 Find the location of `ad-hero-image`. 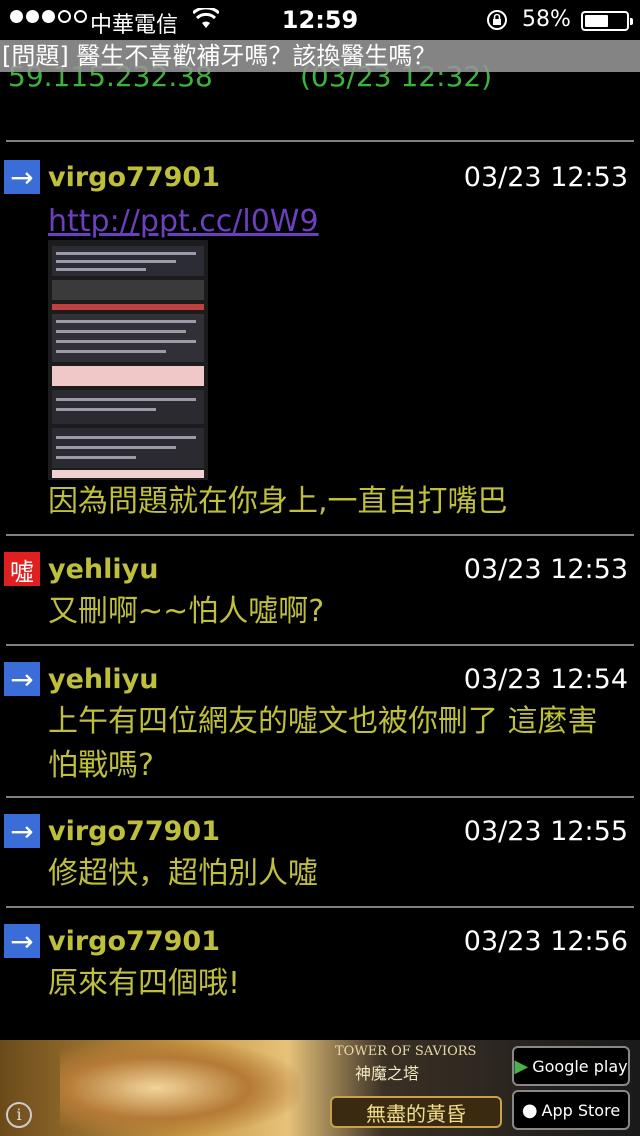

ad-hero-image is located at coordinates (180, 1088).